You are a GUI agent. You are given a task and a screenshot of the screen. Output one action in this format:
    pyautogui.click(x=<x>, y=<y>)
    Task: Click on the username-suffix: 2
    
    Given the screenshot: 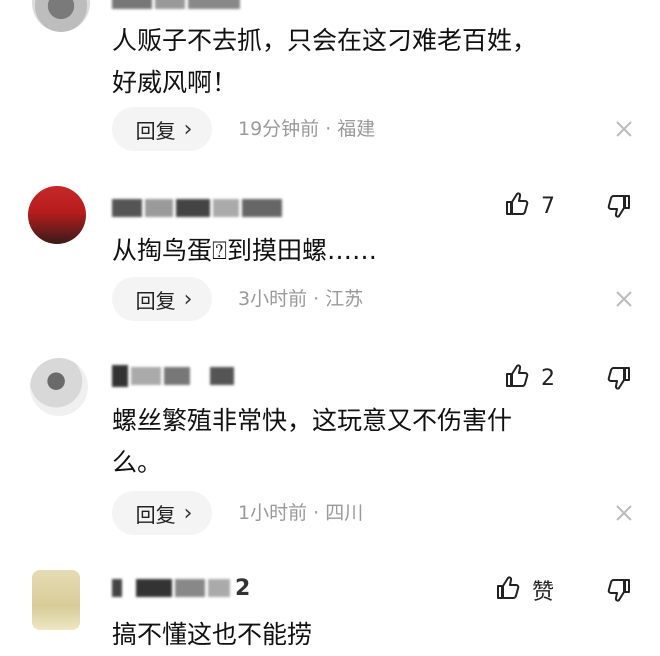 What is the action you would take?
    pyautogui.click(x=243, y=588)
    